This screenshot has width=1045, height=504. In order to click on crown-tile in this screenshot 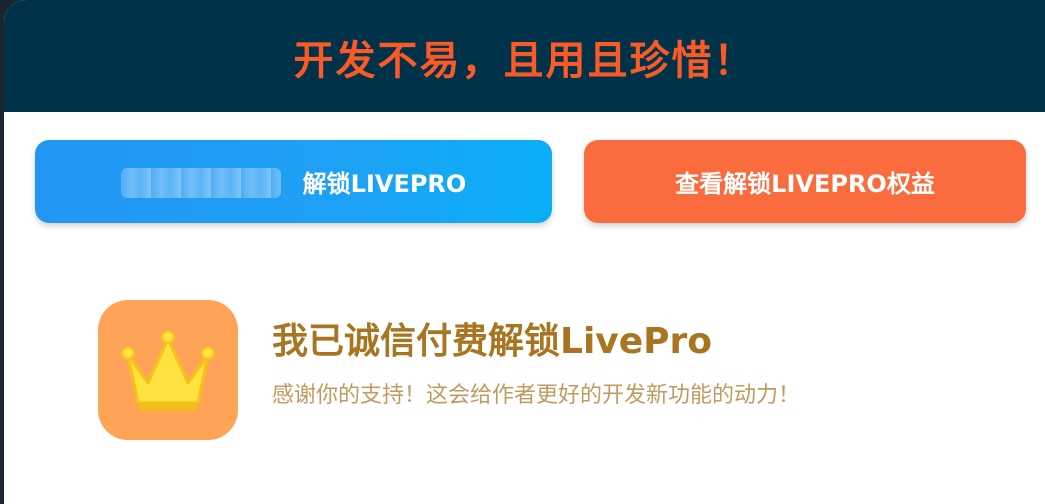, I will do `click(168, 370)`.